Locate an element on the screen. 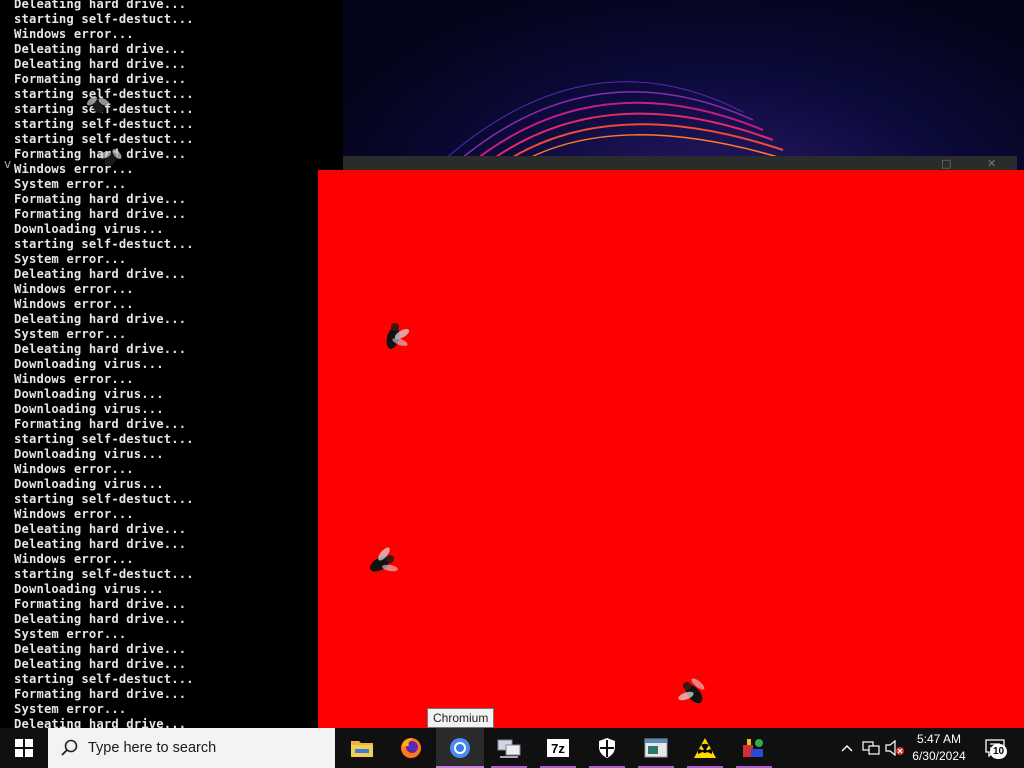  7zip-label: 7z is located at coordinates (558, 748).